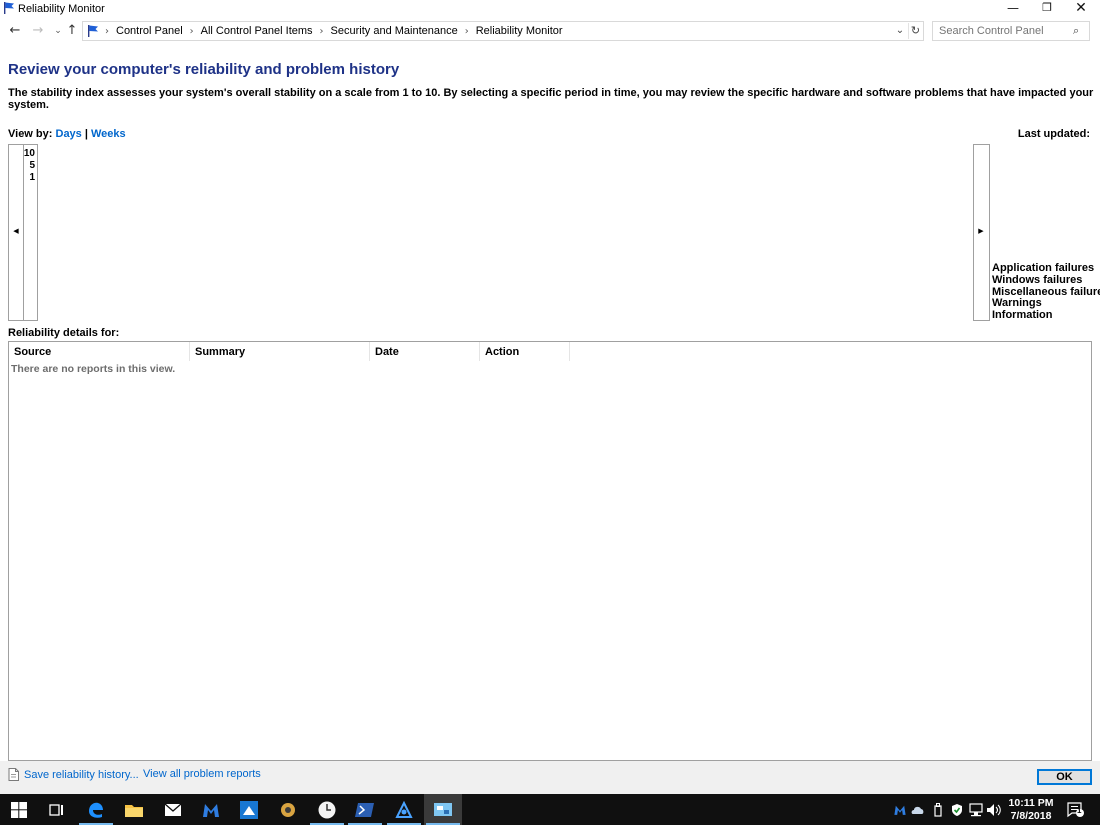 This screenshot has width=1100, height=825. What do you see at coordinates (404, 809) in the screenshot?
I see `settings-tool-icon` at bounding box center [404, 809].